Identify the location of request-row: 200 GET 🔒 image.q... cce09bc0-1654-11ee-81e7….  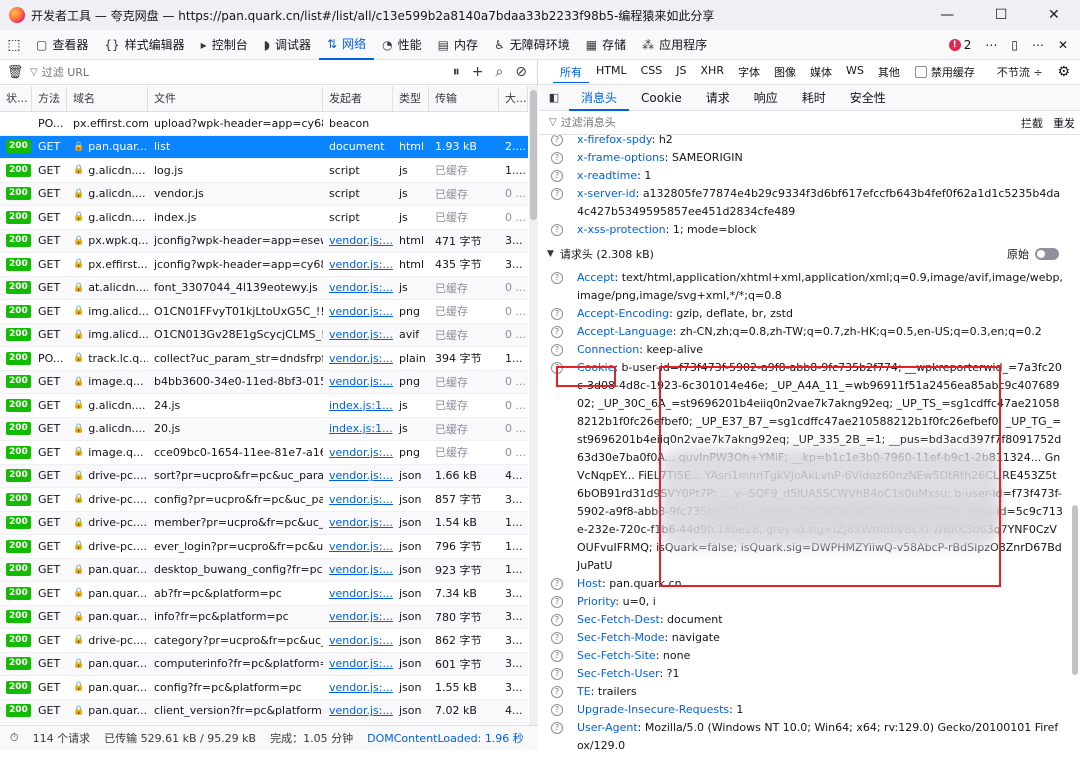
(264, 453).